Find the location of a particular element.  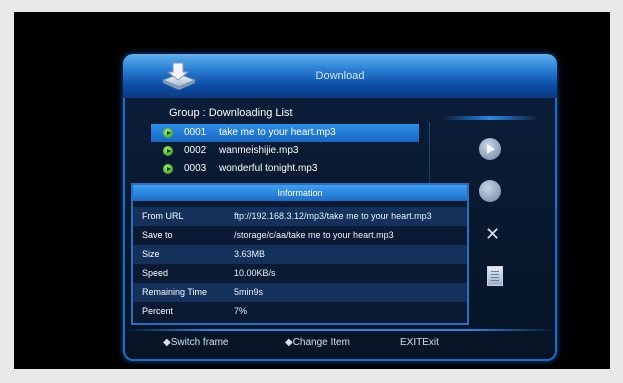

list-item: 0003 wonderful tonight.mp3 is located at coordinates (285, 169).